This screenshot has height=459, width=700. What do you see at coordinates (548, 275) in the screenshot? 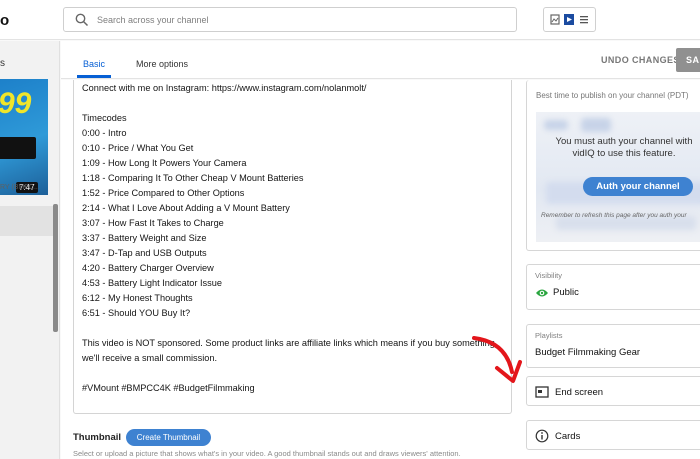
I see `visibility-label: Visibility` at bounding box center [548, 275].